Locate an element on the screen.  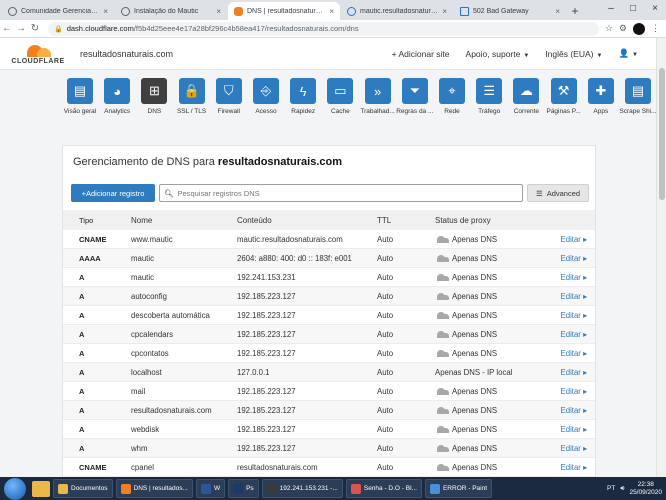
volume-icon: 🔊︎ is located at coordinates (622, 489).